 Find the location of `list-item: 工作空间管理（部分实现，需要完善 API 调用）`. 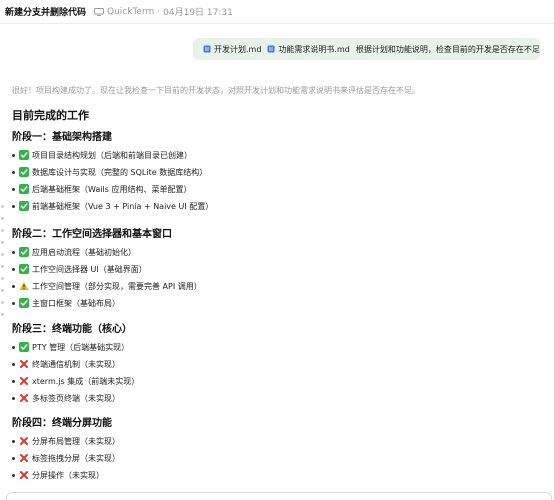

list-item: 工作空间管理（部分实现，需要完善 API 调用） is located at coordinates (107, 286).